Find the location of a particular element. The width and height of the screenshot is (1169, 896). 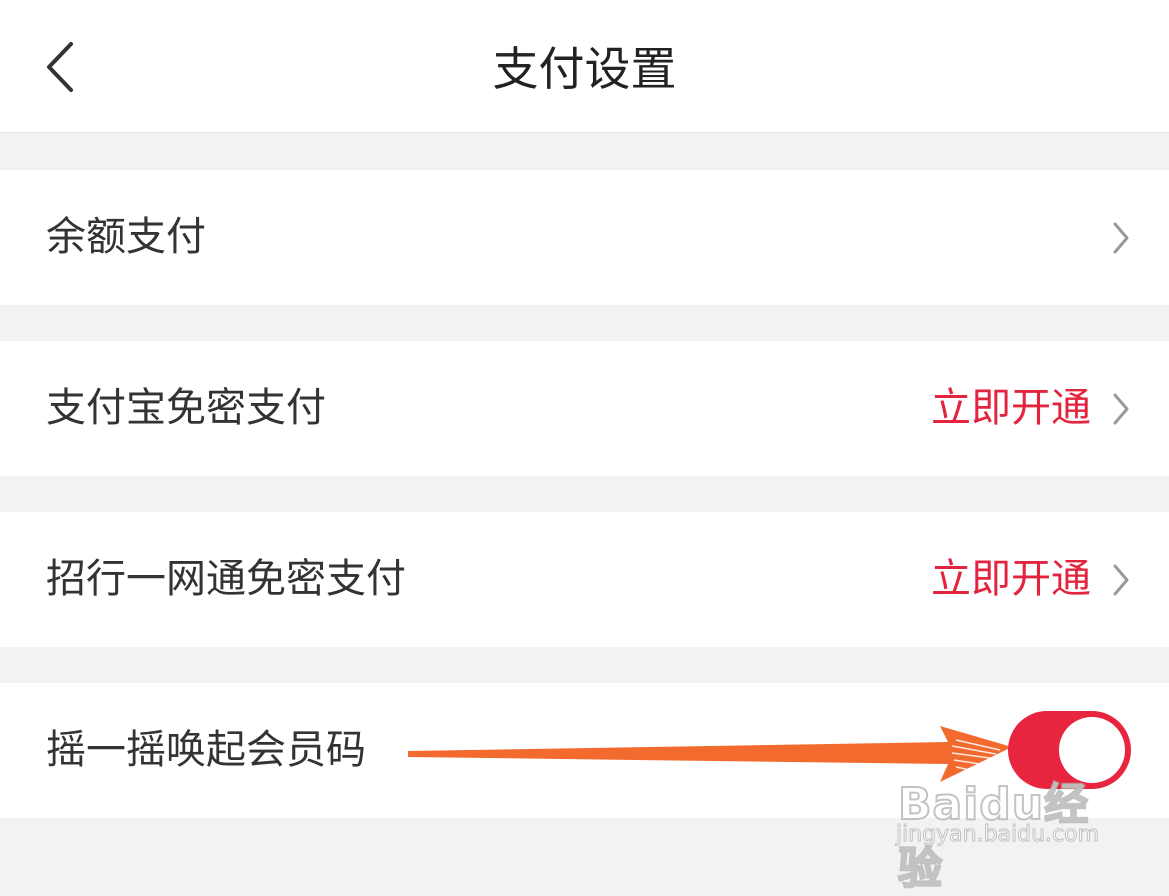

row-label: 摇一摇唤起会员码 is located at coordinates (206, 750).